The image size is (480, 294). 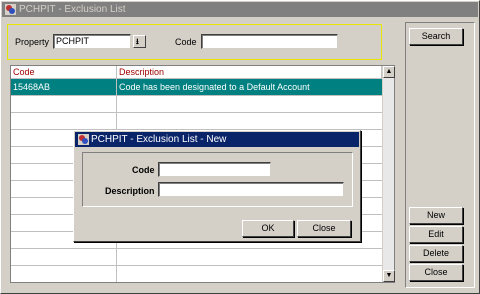 What do you see at coordinates (64, 87) in the screenshot?
I see `row-code: 15468AB` at bounding box center [64, 87].